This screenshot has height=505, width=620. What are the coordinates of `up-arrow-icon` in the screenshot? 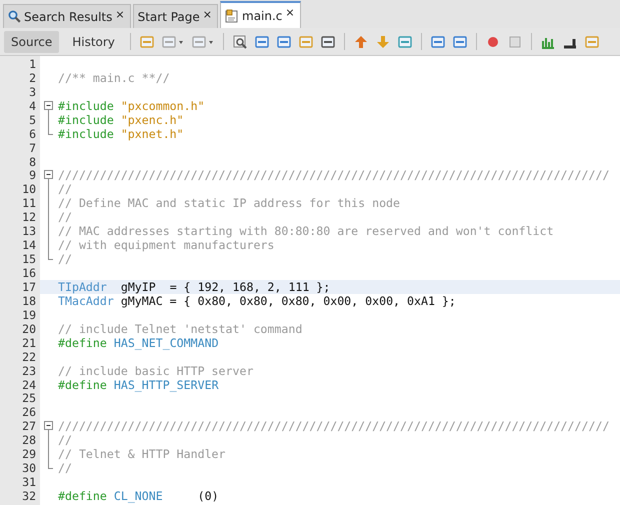 It's located at (360, 42).